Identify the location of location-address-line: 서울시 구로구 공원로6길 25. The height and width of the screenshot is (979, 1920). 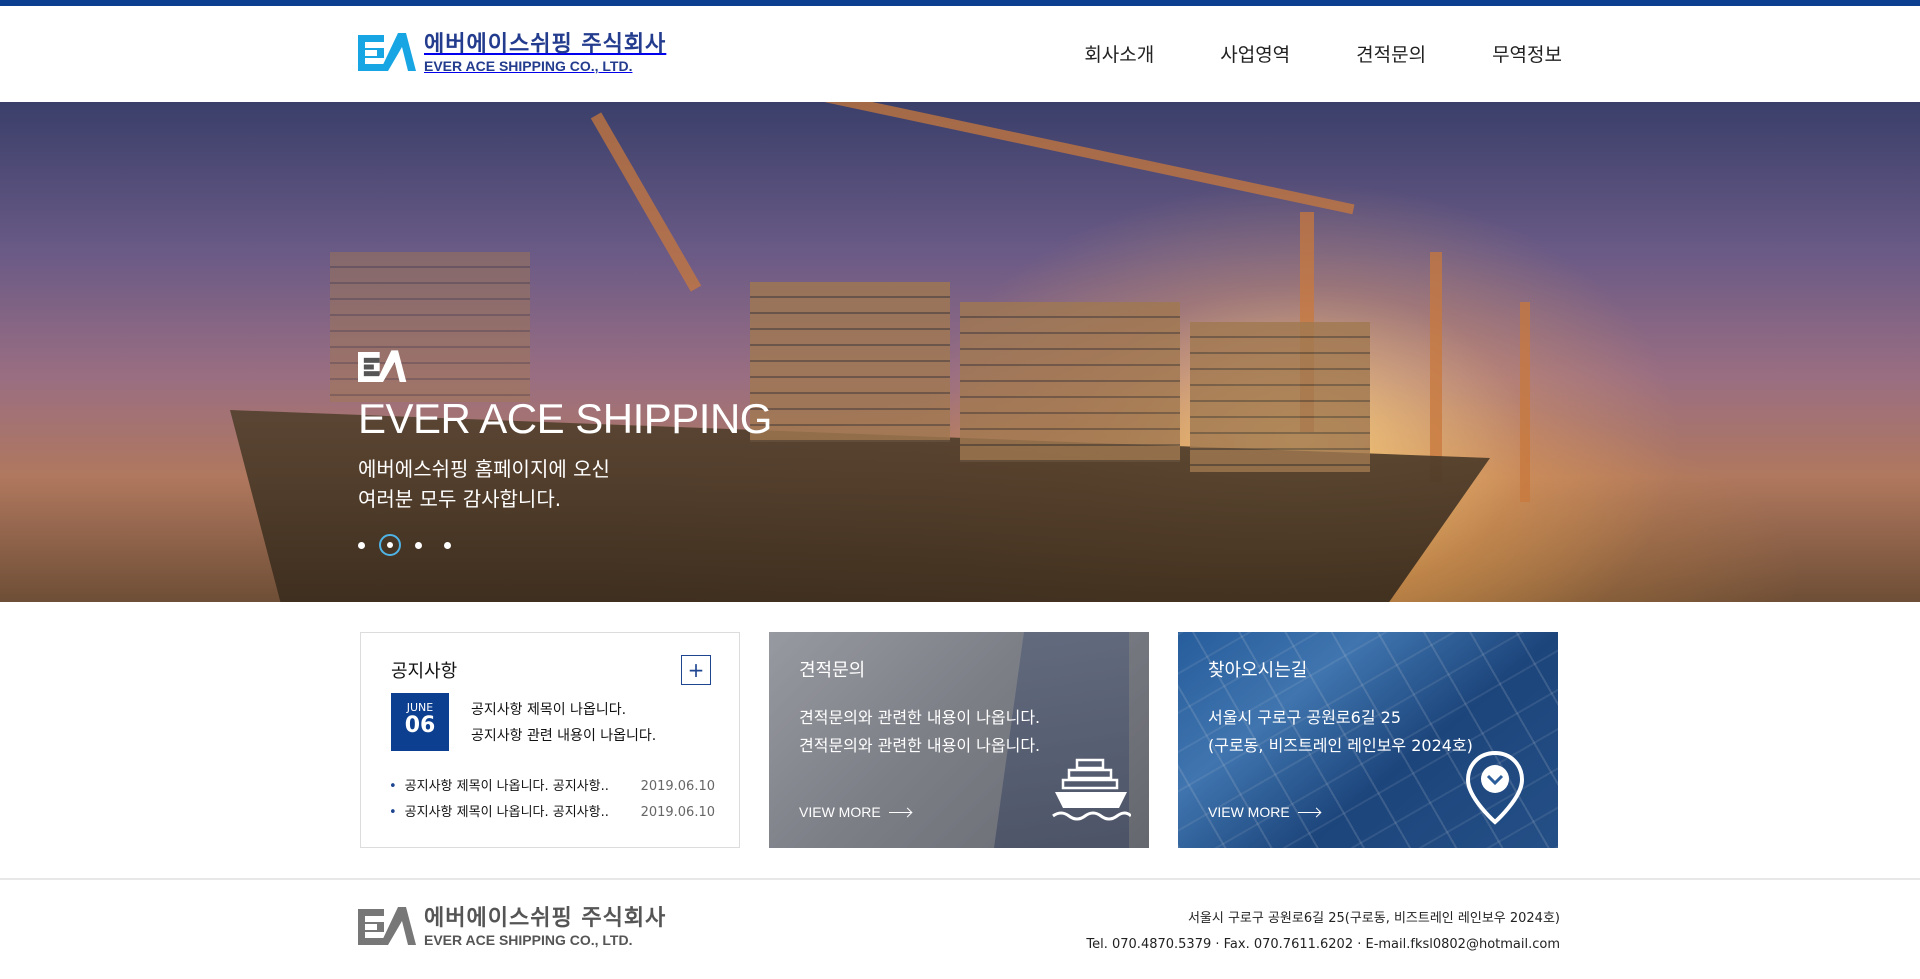
(1304, 717).